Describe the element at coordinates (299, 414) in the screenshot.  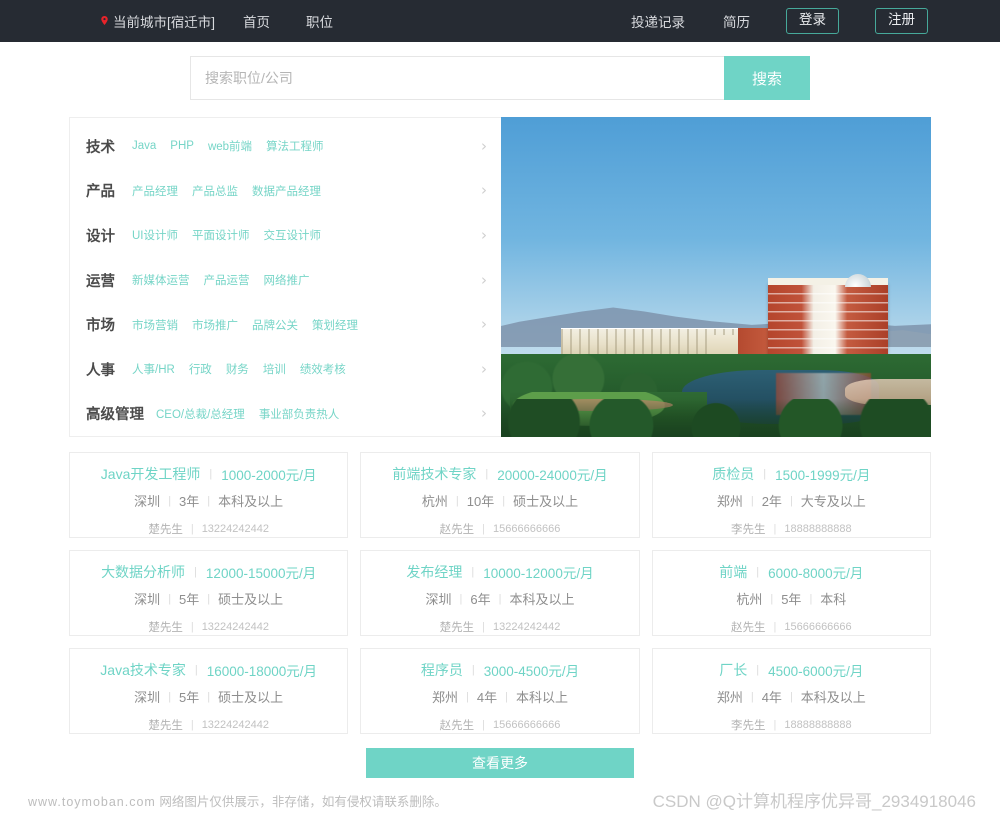
I see `category-tag: 事业部负责热人` at that location.